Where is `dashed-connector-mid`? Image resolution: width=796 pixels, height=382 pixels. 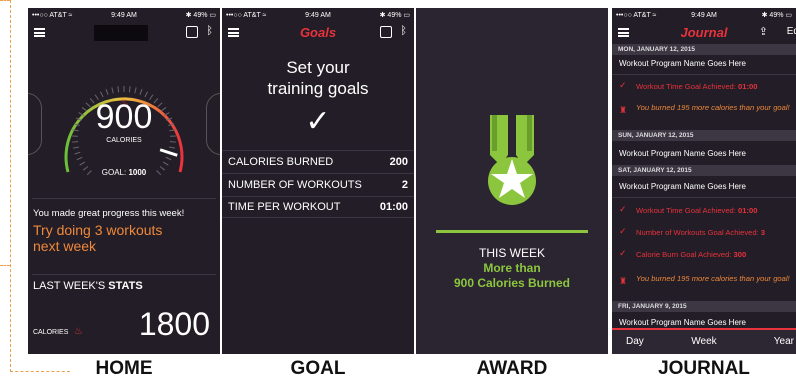 dashed-connector-mid is located at coordinates (5, 265).